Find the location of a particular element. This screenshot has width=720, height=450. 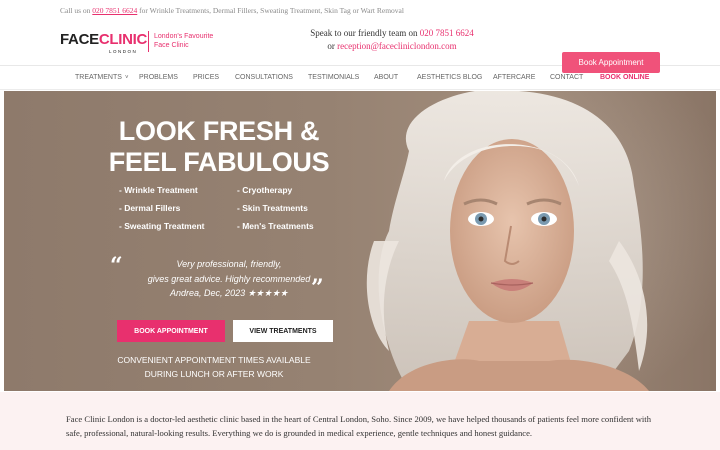

nav-item-treatments-label: TREATMENTS is located at coordinates (98, 77).